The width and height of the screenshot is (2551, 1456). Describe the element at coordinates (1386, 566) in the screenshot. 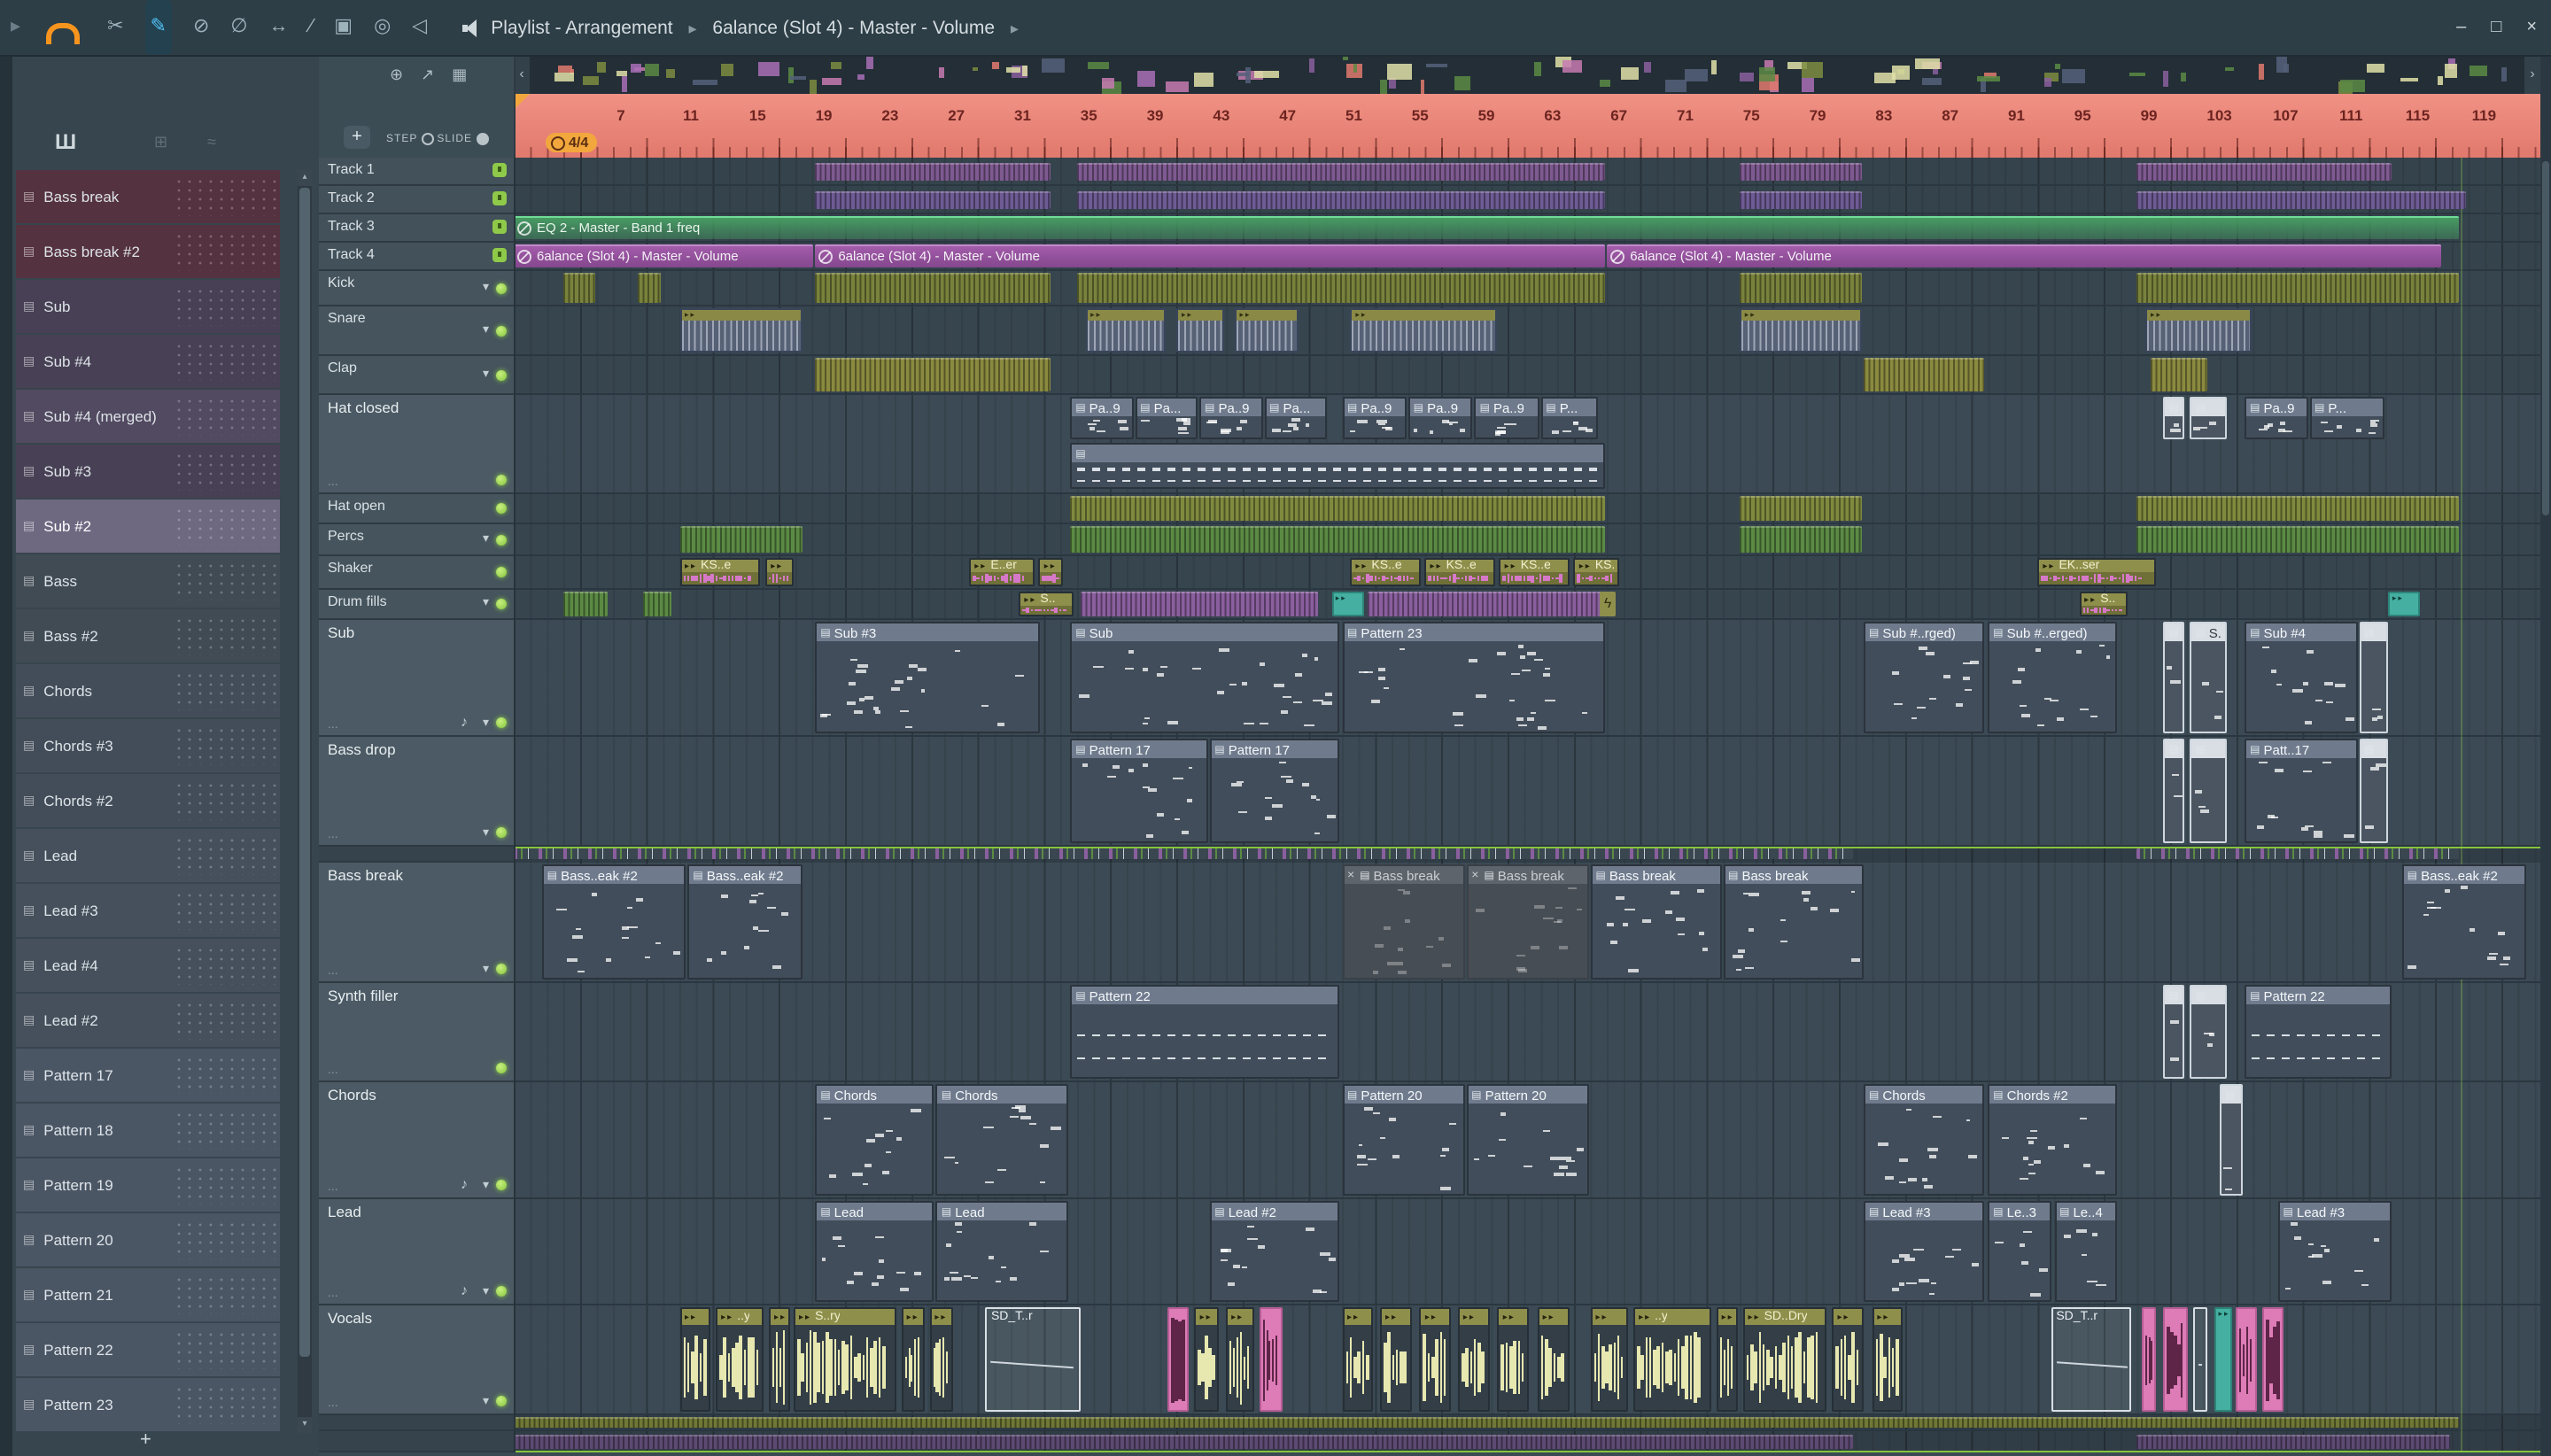

I see `clip-header: ▸▸ KS..e` at that location.